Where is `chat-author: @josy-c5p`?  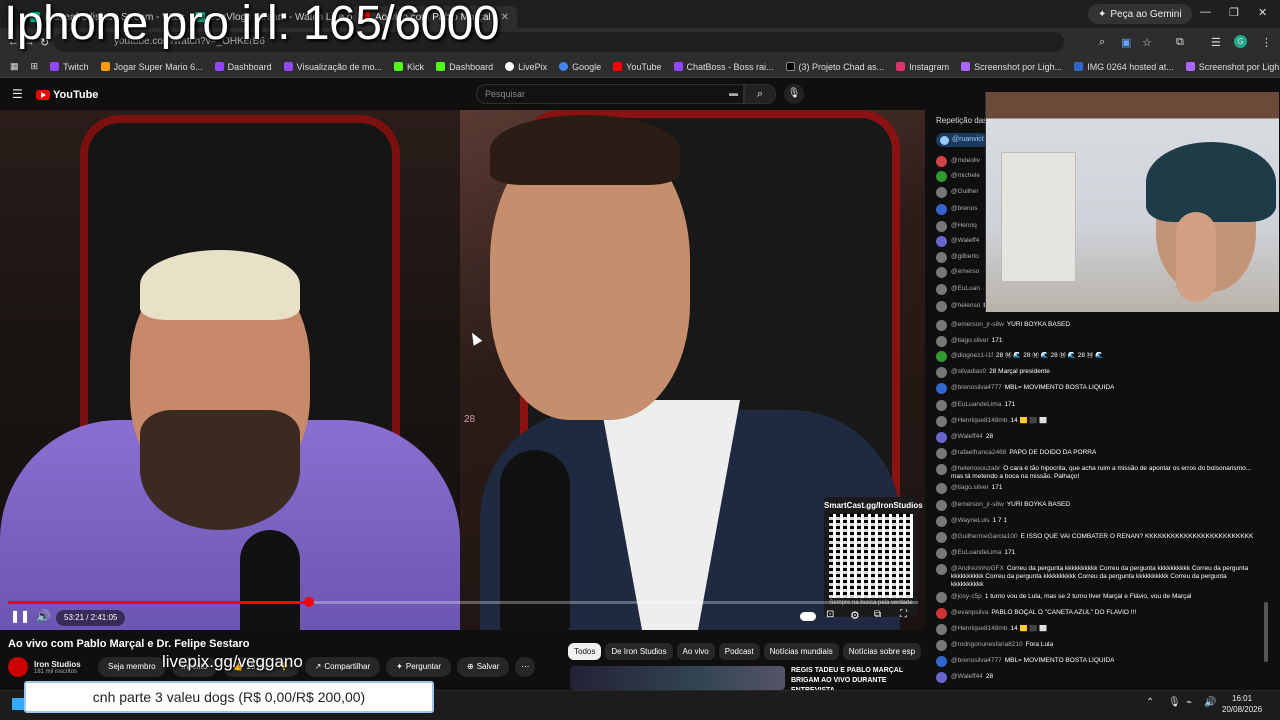 chat-author: @josy-c5p is located at coordinates (966, 596).